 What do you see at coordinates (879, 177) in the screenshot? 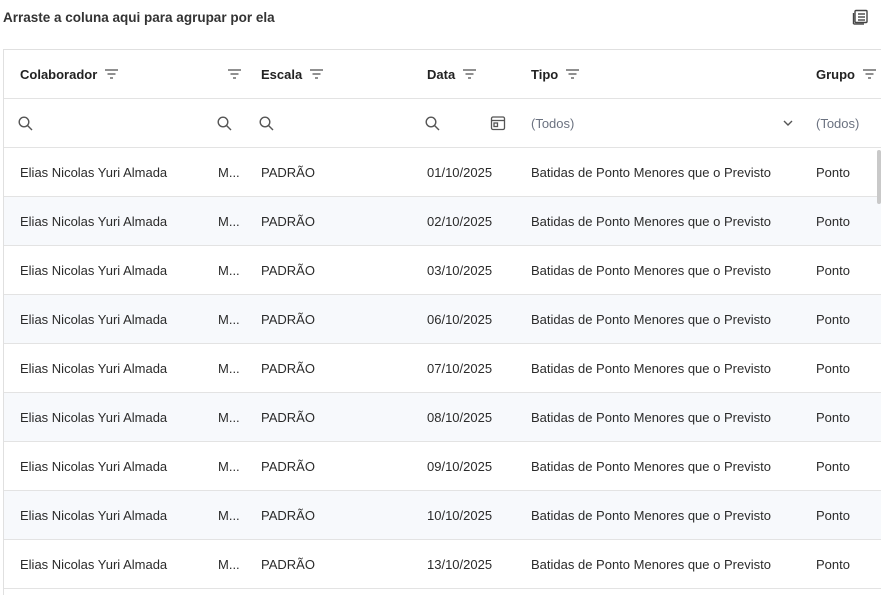
I see `vertical-scrollbar` at bounding box center [879, 177].